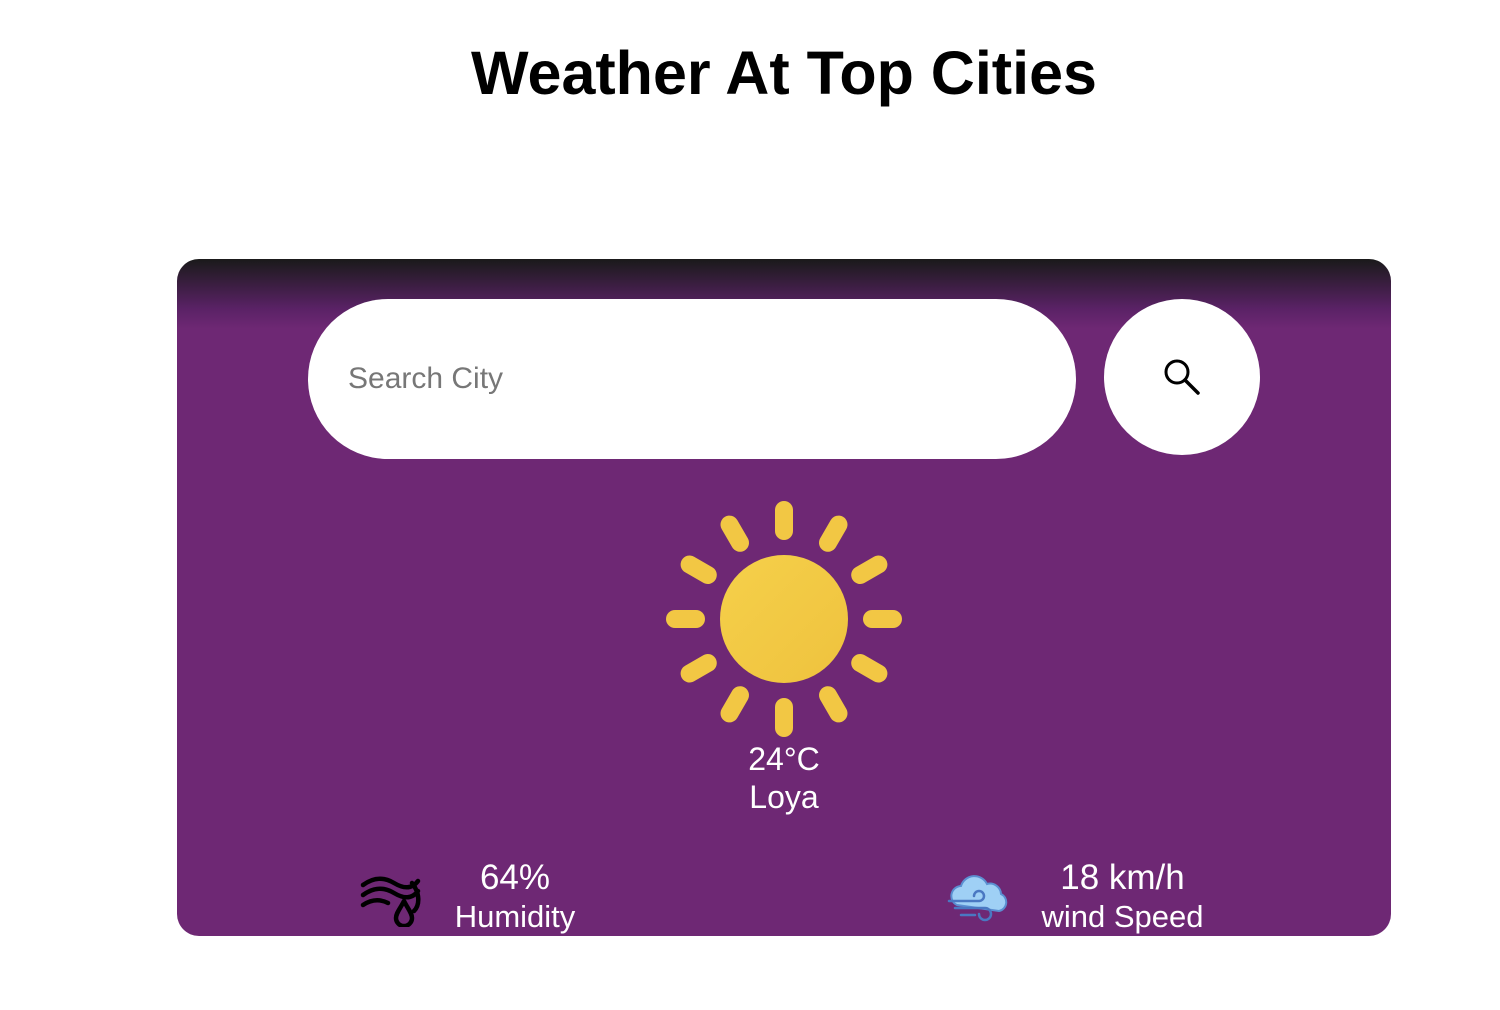 This screenshot has width=1500, height=1010. I want to click on humidity-value: 64%, so click(515, 877).